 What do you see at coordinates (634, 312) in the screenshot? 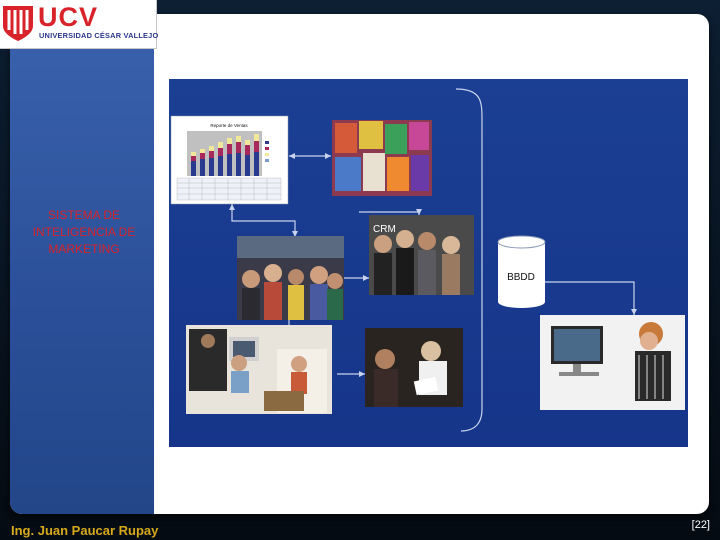
I see `arrow-user` at bounding box center [634, 312].